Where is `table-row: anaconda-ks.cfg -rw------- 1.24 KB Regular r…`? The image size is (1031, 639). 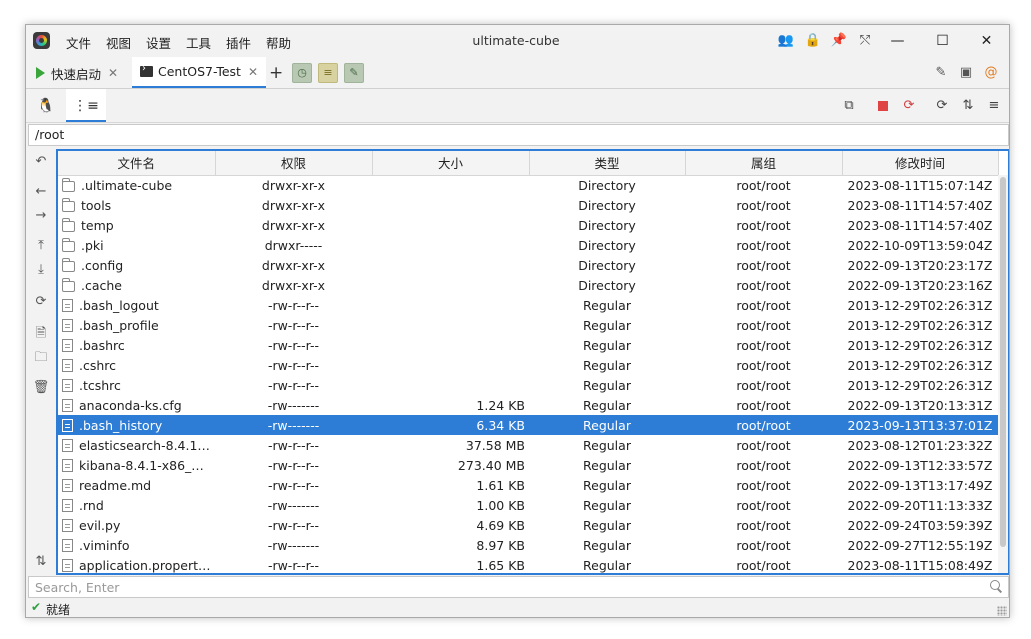
table-row: anaconda-ks.cfg -rw------- 1.24 KB Regular r… is located at coordinates (528, 405).